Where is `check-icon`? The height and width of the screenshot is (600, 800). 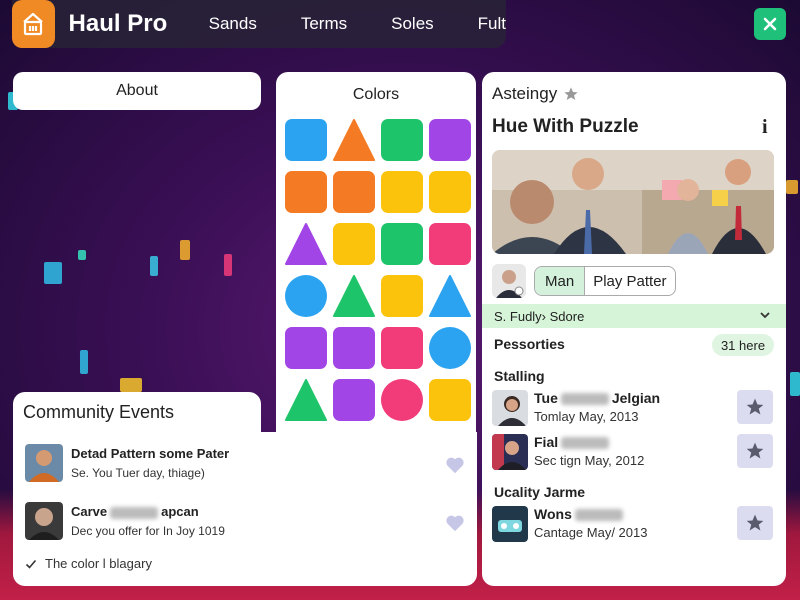 check-icon is located at coordinates (31, 564).